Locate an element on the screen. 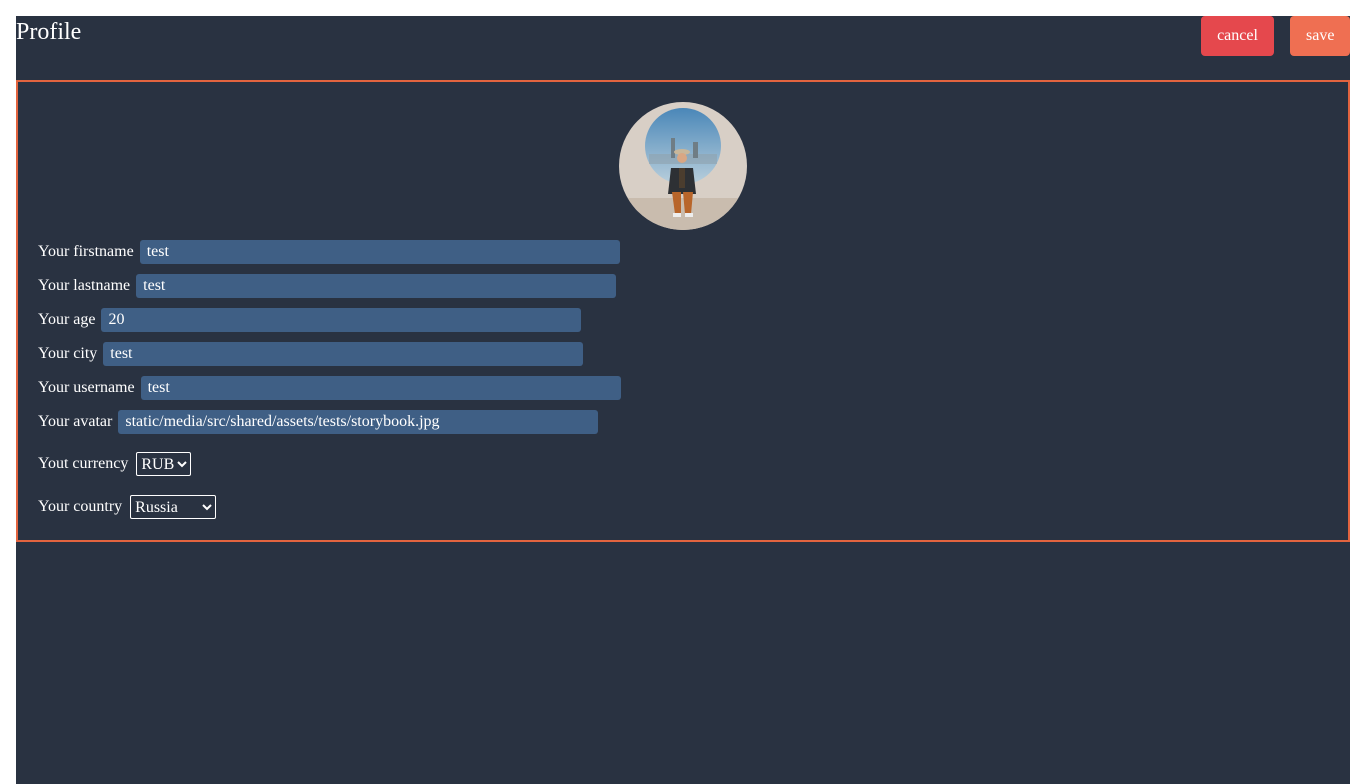 This screenshot has width=1350, height=784. lastname-row: Your lastname is located at coordinates (327, 286).